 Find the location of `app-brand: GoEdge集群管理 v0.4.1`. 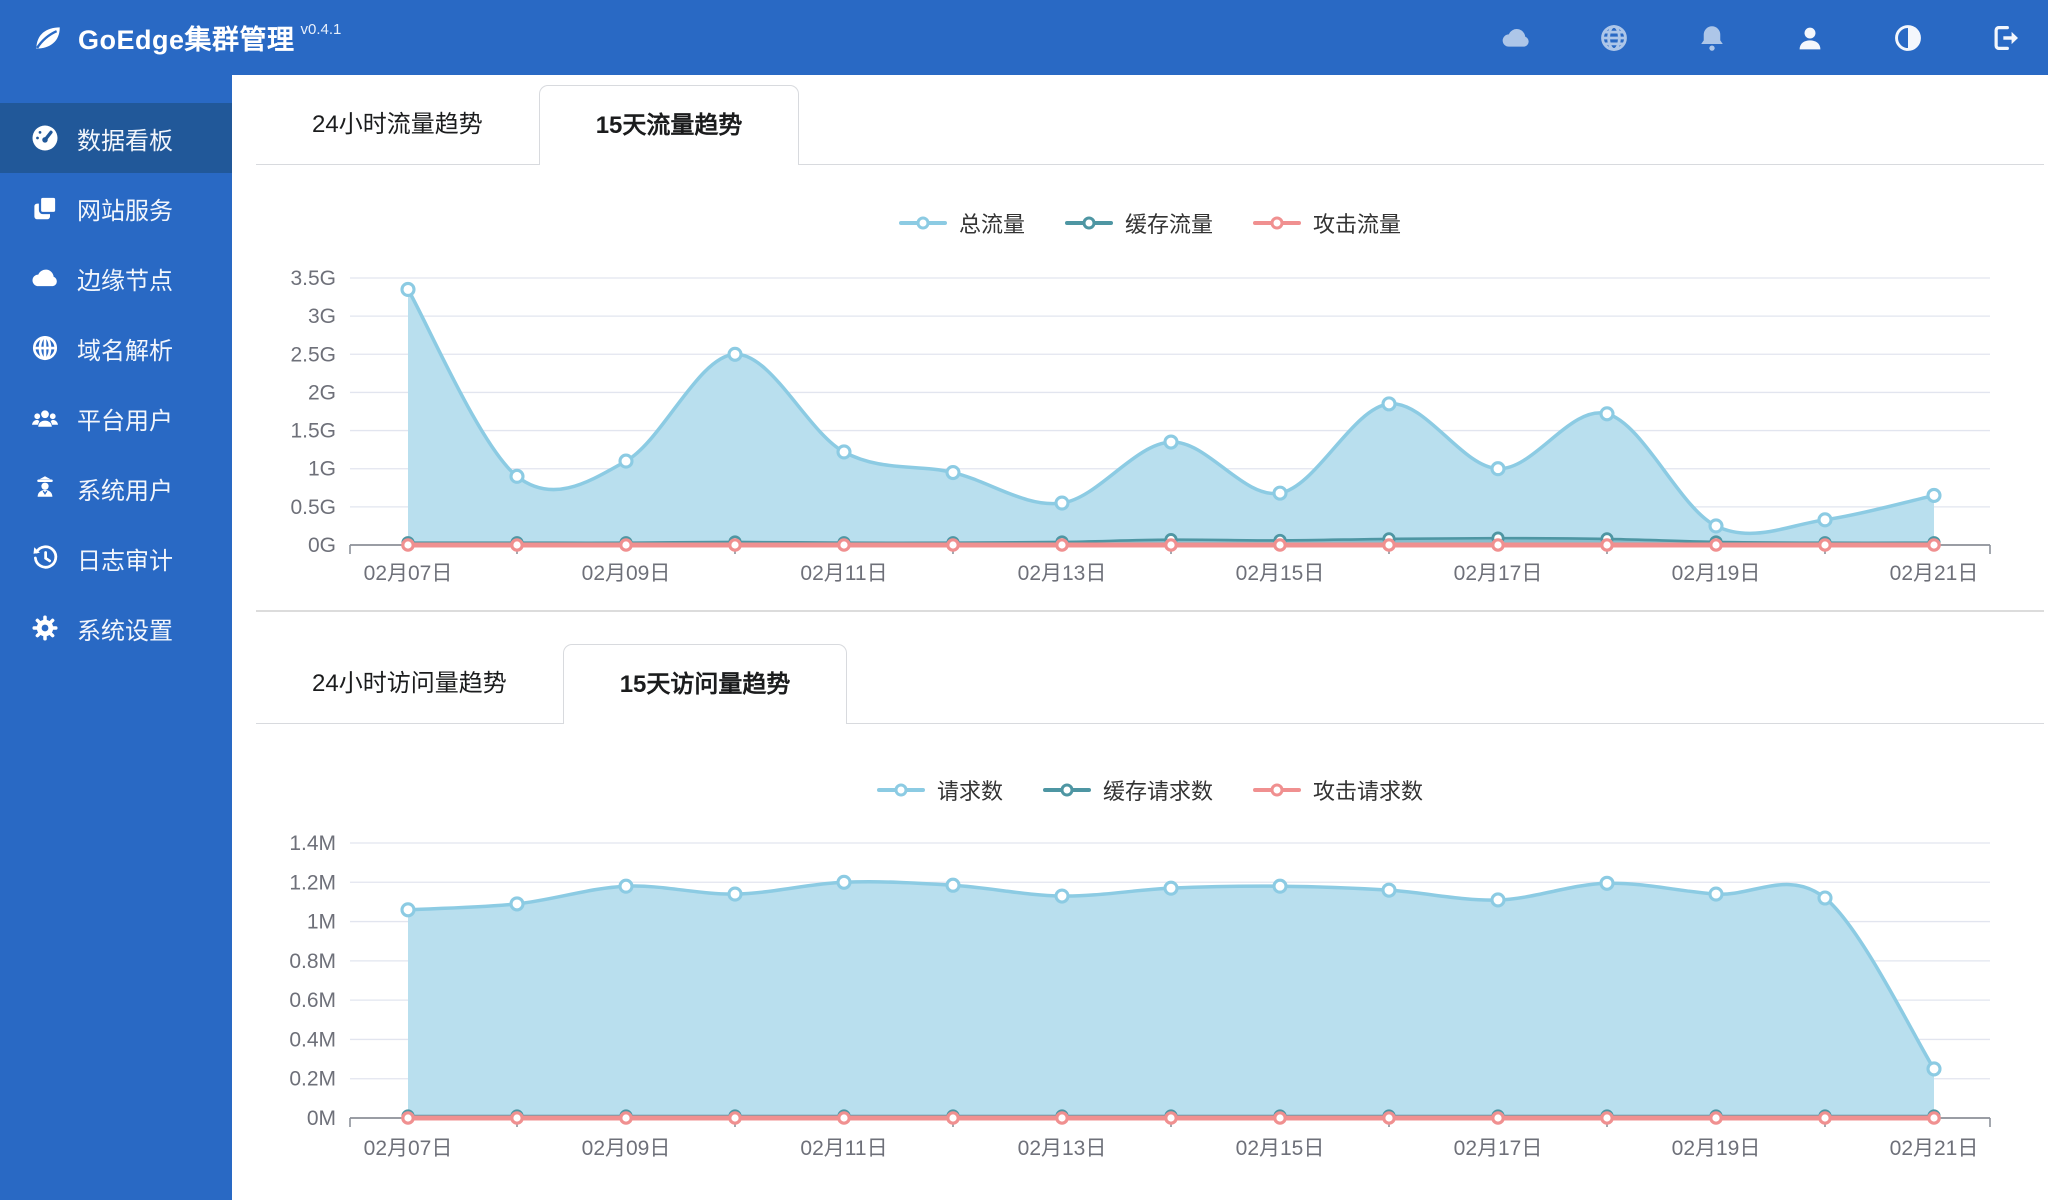

app-brand: GoEdge集群管理 v0.4.1 is located at coordinates (185, 37).